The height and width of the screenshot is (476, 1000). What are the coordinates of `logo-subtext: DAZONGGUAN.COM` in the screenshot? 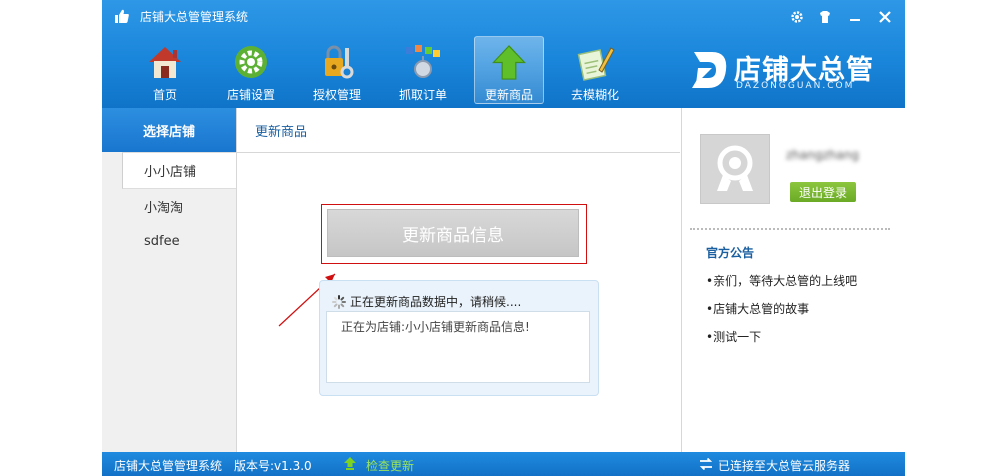 It's located at (795, 86).